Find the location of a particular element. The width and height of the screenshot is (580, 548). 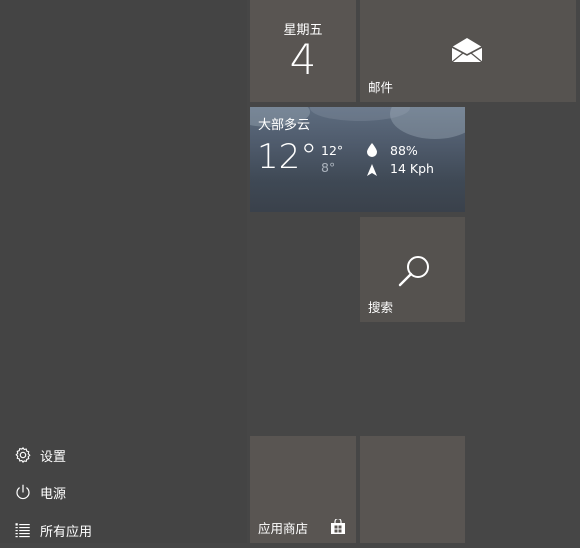

gear-icon is located at coordinates (23, 455).